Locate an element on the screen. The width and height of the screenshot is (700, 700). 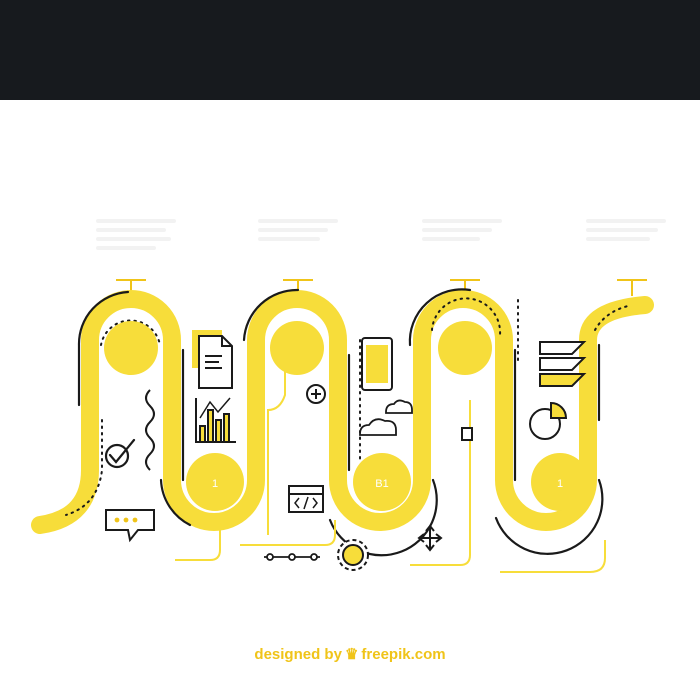
crown-icon: ♛ is located at coordinates (351, 654).